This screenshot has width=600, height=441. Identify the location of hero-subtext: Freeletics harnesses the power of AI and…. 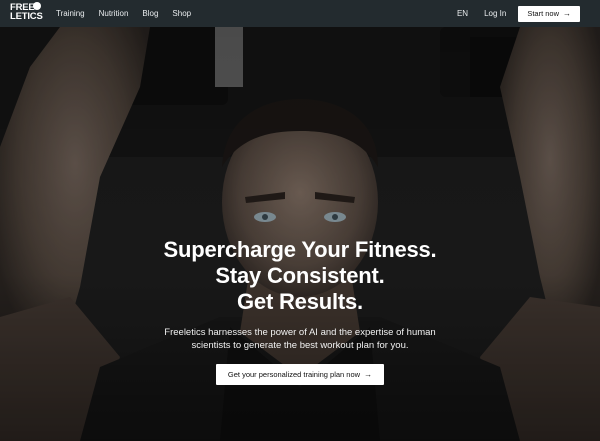
(300, 339).